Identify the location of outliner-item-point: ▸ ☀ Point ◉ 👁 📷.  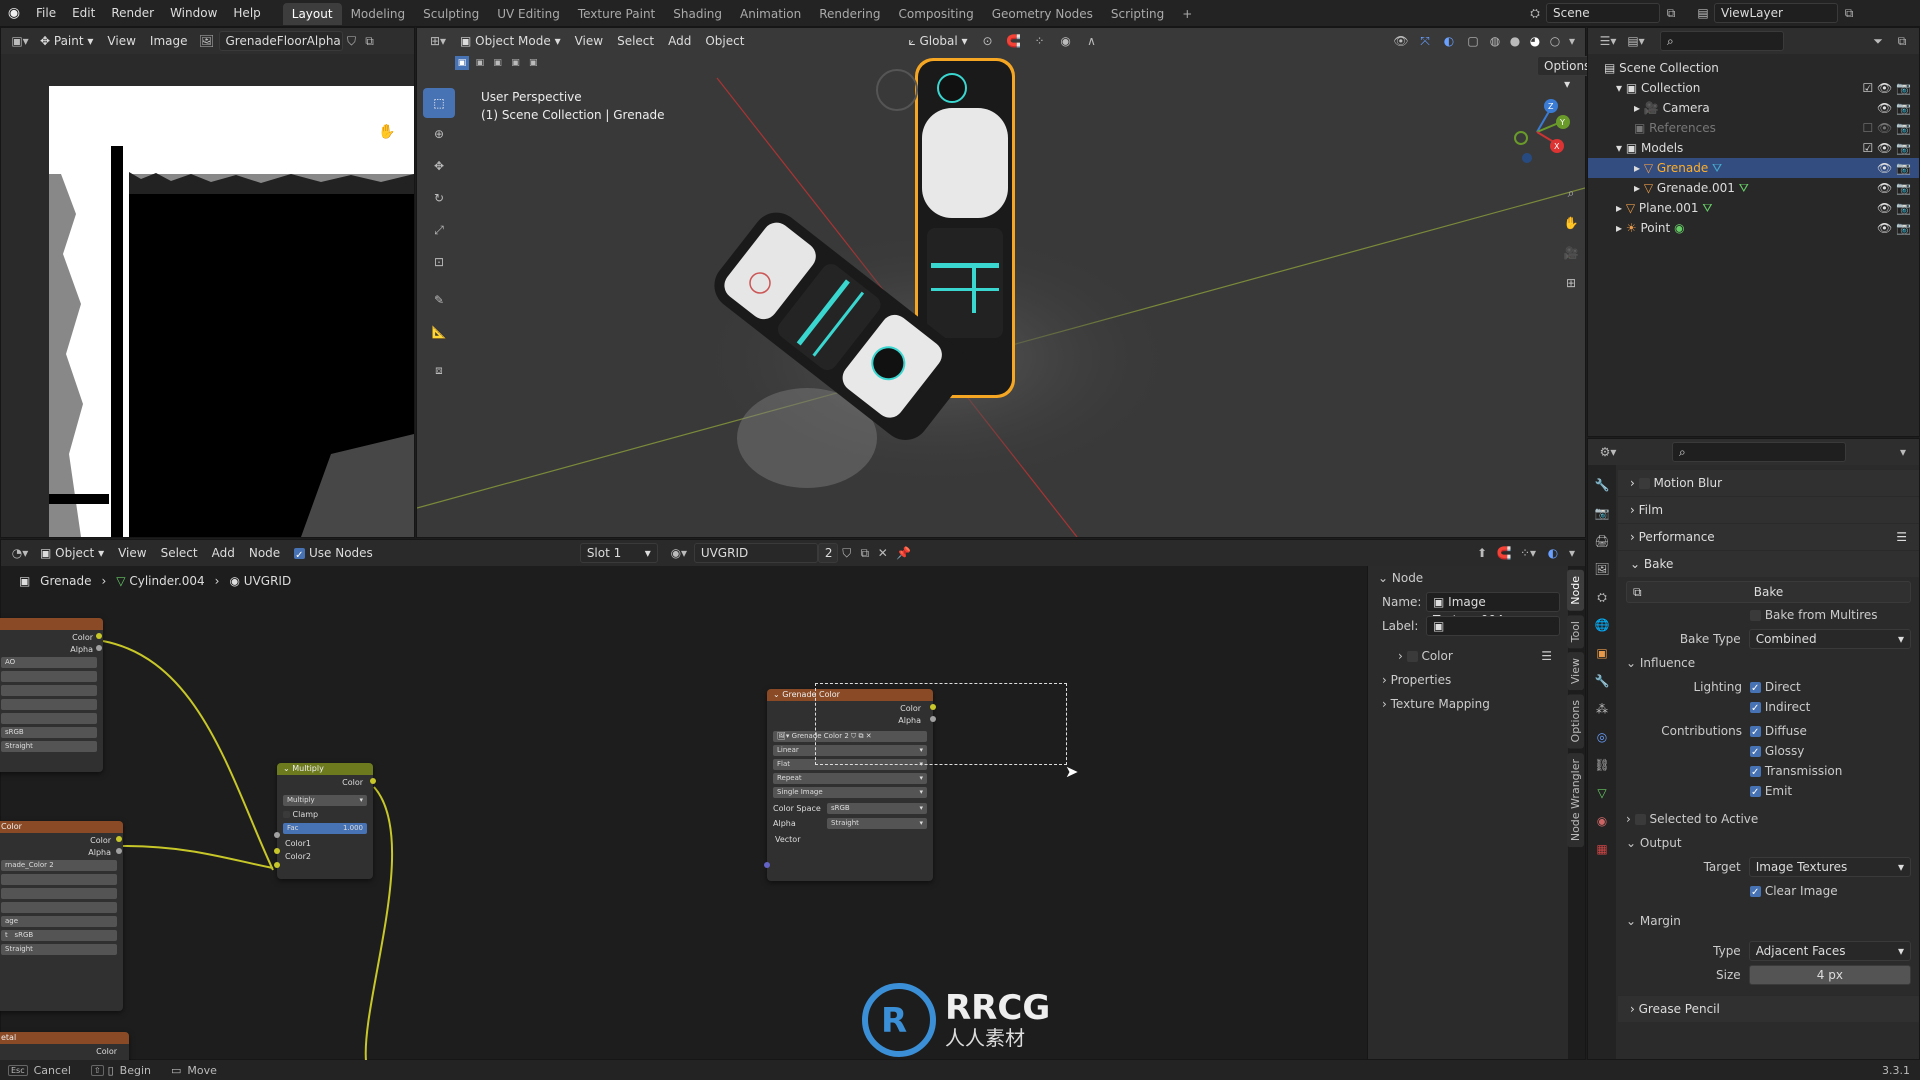
(1753, 228).